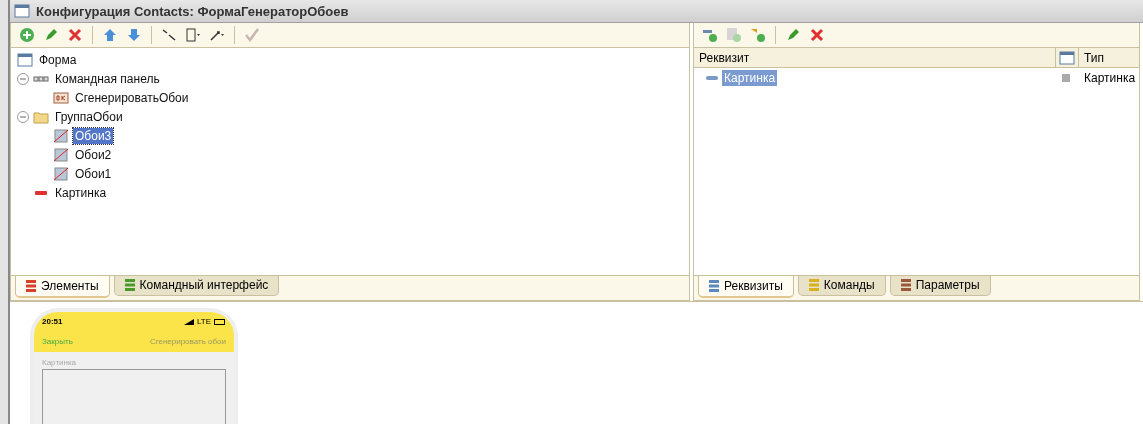  Describe the element at coordinates (93, 135) in the screenshot. I see `tree-item: Обои3` at that location.